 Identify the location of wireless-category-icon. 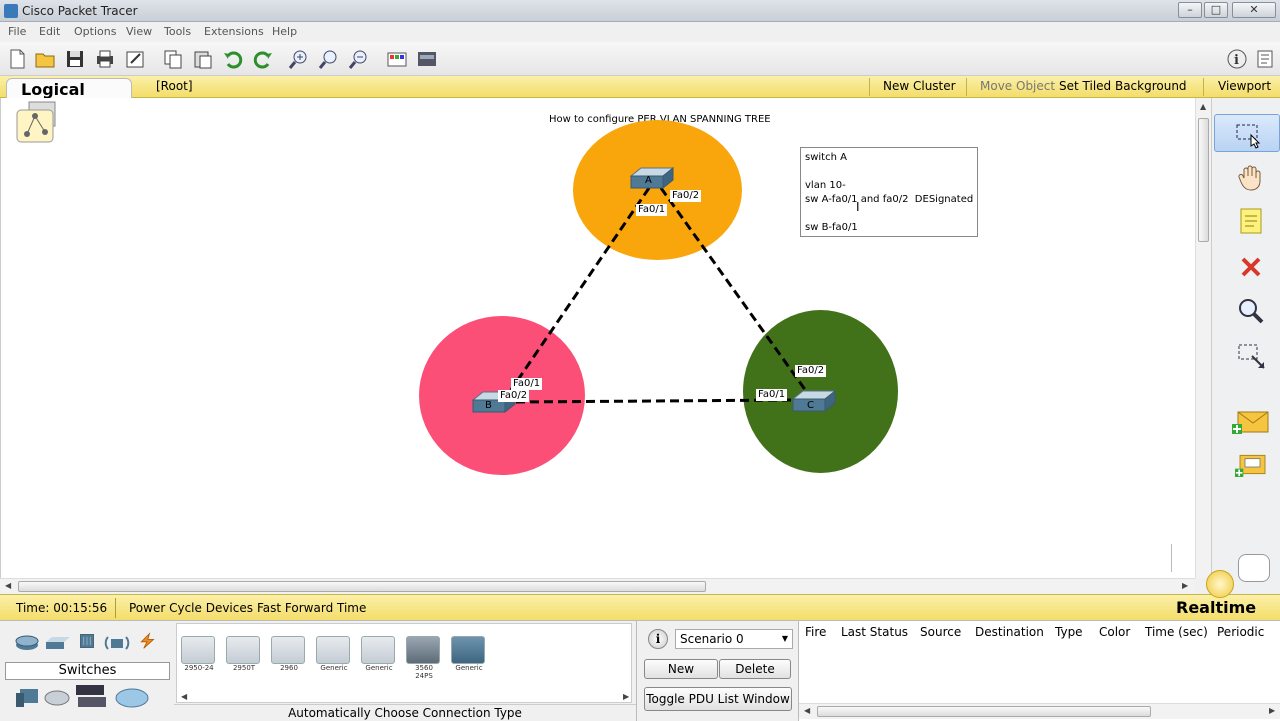
(117, 643).